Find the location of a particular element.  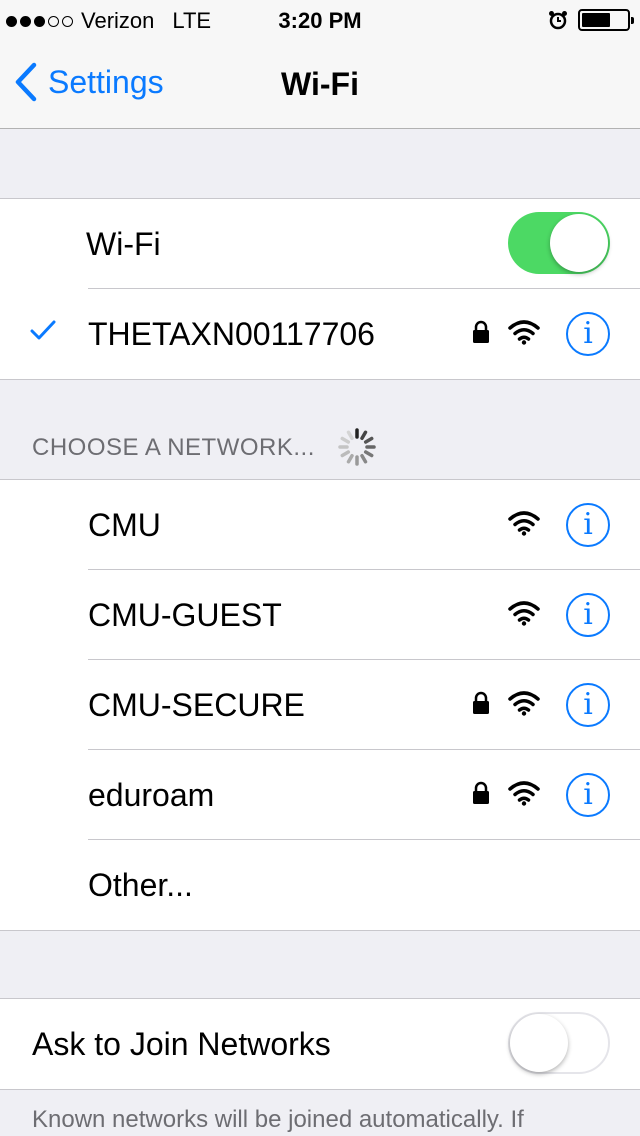

network-row-cmu: CMU i is located at coordinates (320, 525).